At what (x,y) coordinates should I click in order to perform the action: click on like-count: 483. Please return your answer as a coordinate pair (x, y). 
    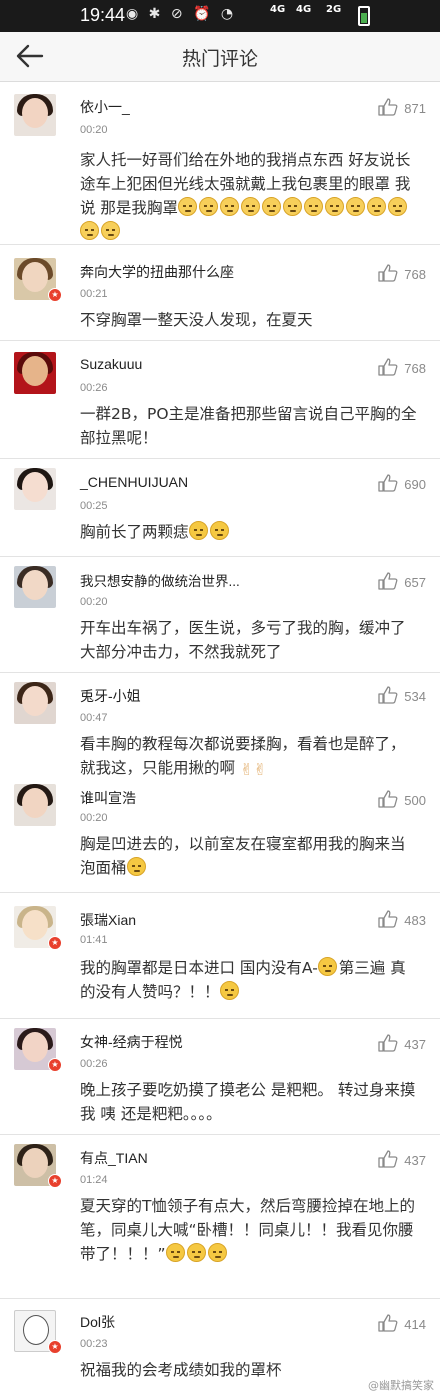
    Looking at the image, I should click on (415, 920).